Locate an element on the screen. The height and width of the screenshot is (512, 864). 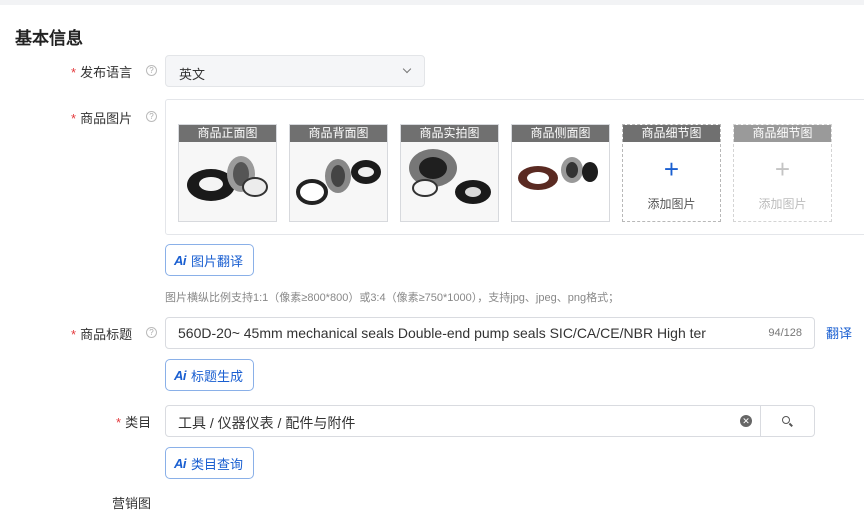
category-query-button: Ai 类目查询 is located at coordinates (210, 463).